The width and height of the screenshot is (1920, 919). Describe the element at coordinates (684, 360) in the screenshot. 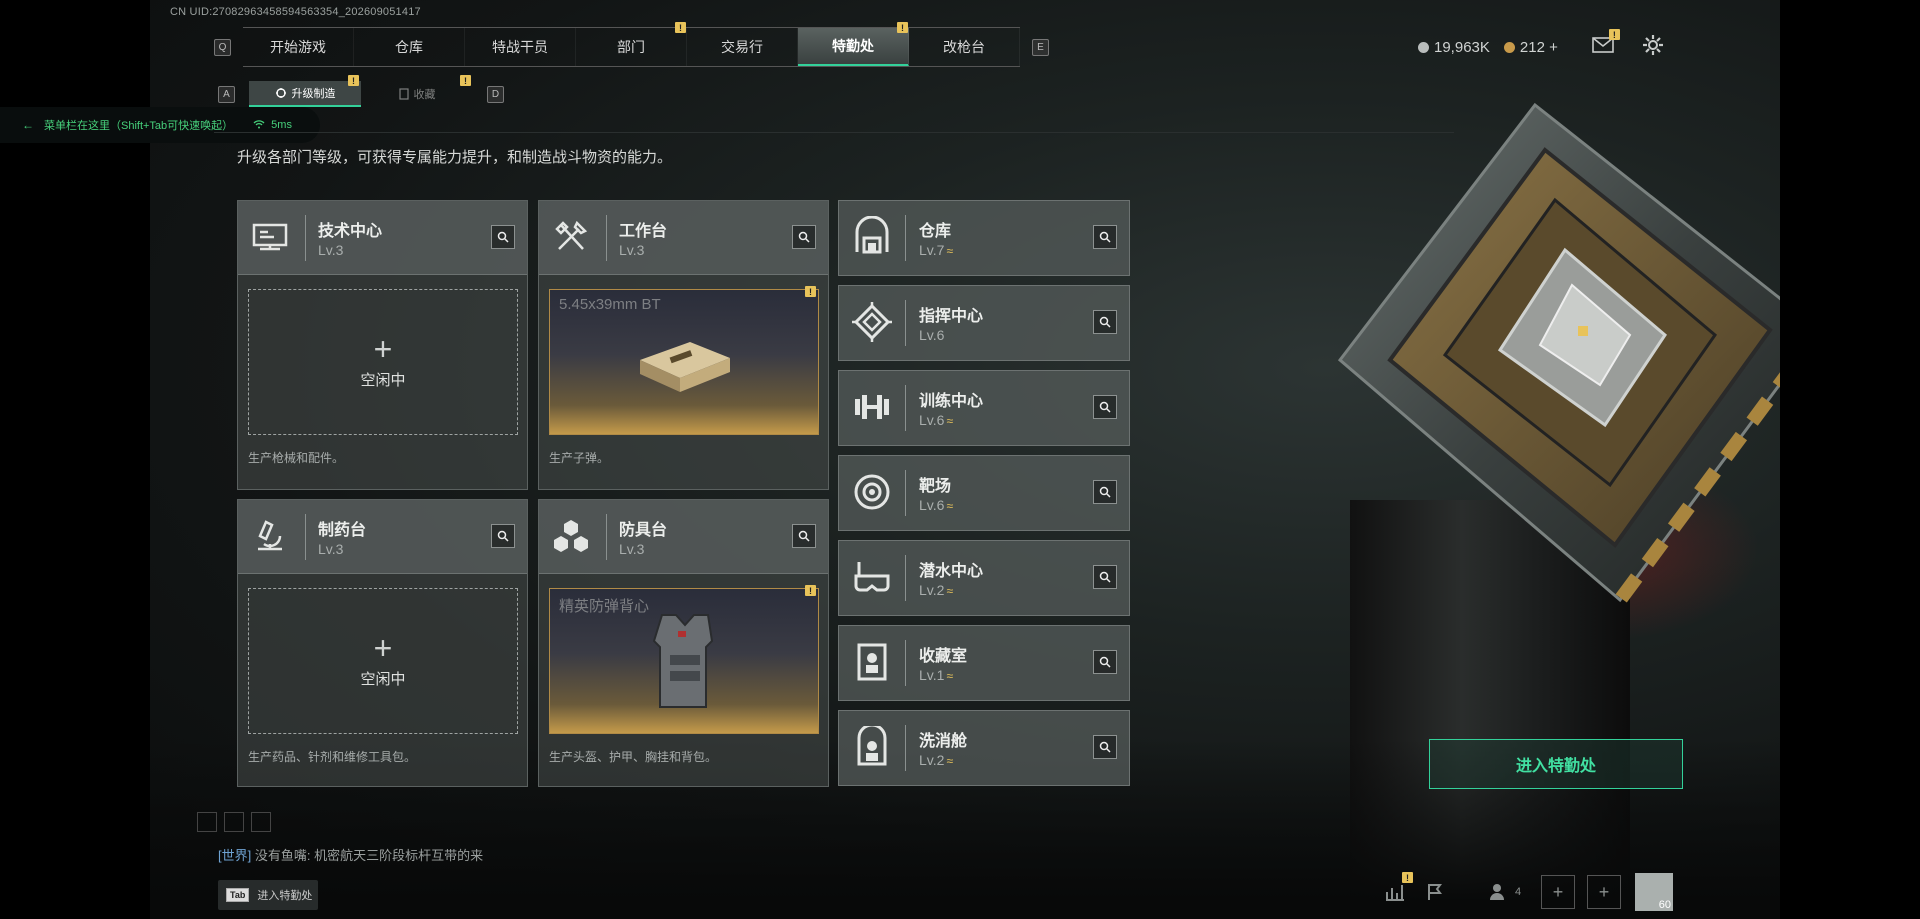

I see `production-slot: 5.45x39mm BT !` at that location.